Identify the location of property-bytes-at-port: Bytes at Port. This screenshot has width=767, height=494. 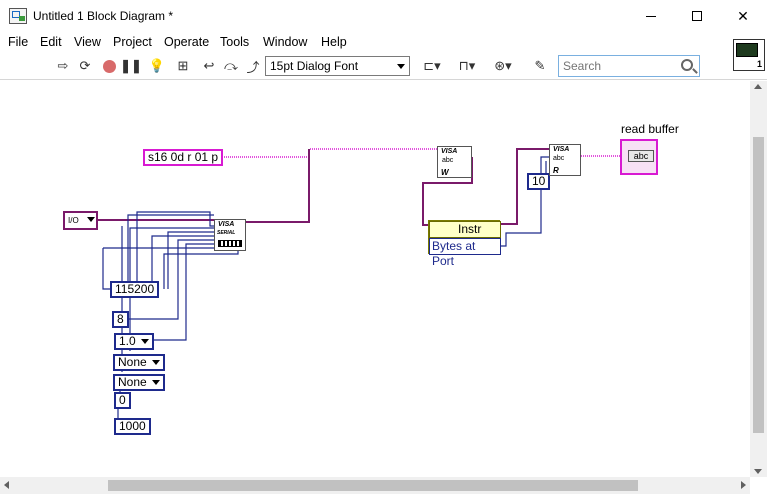
(465, 253).